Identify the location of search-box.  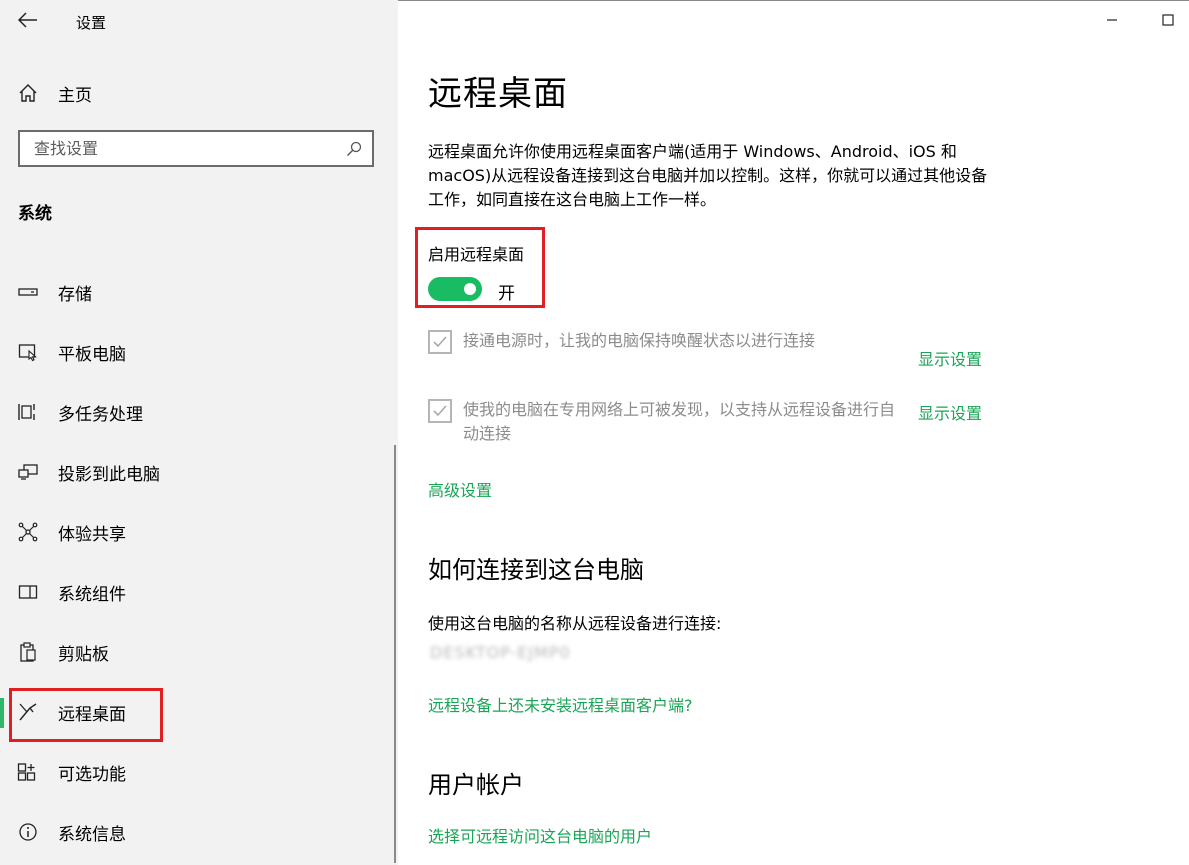
(196, 148).